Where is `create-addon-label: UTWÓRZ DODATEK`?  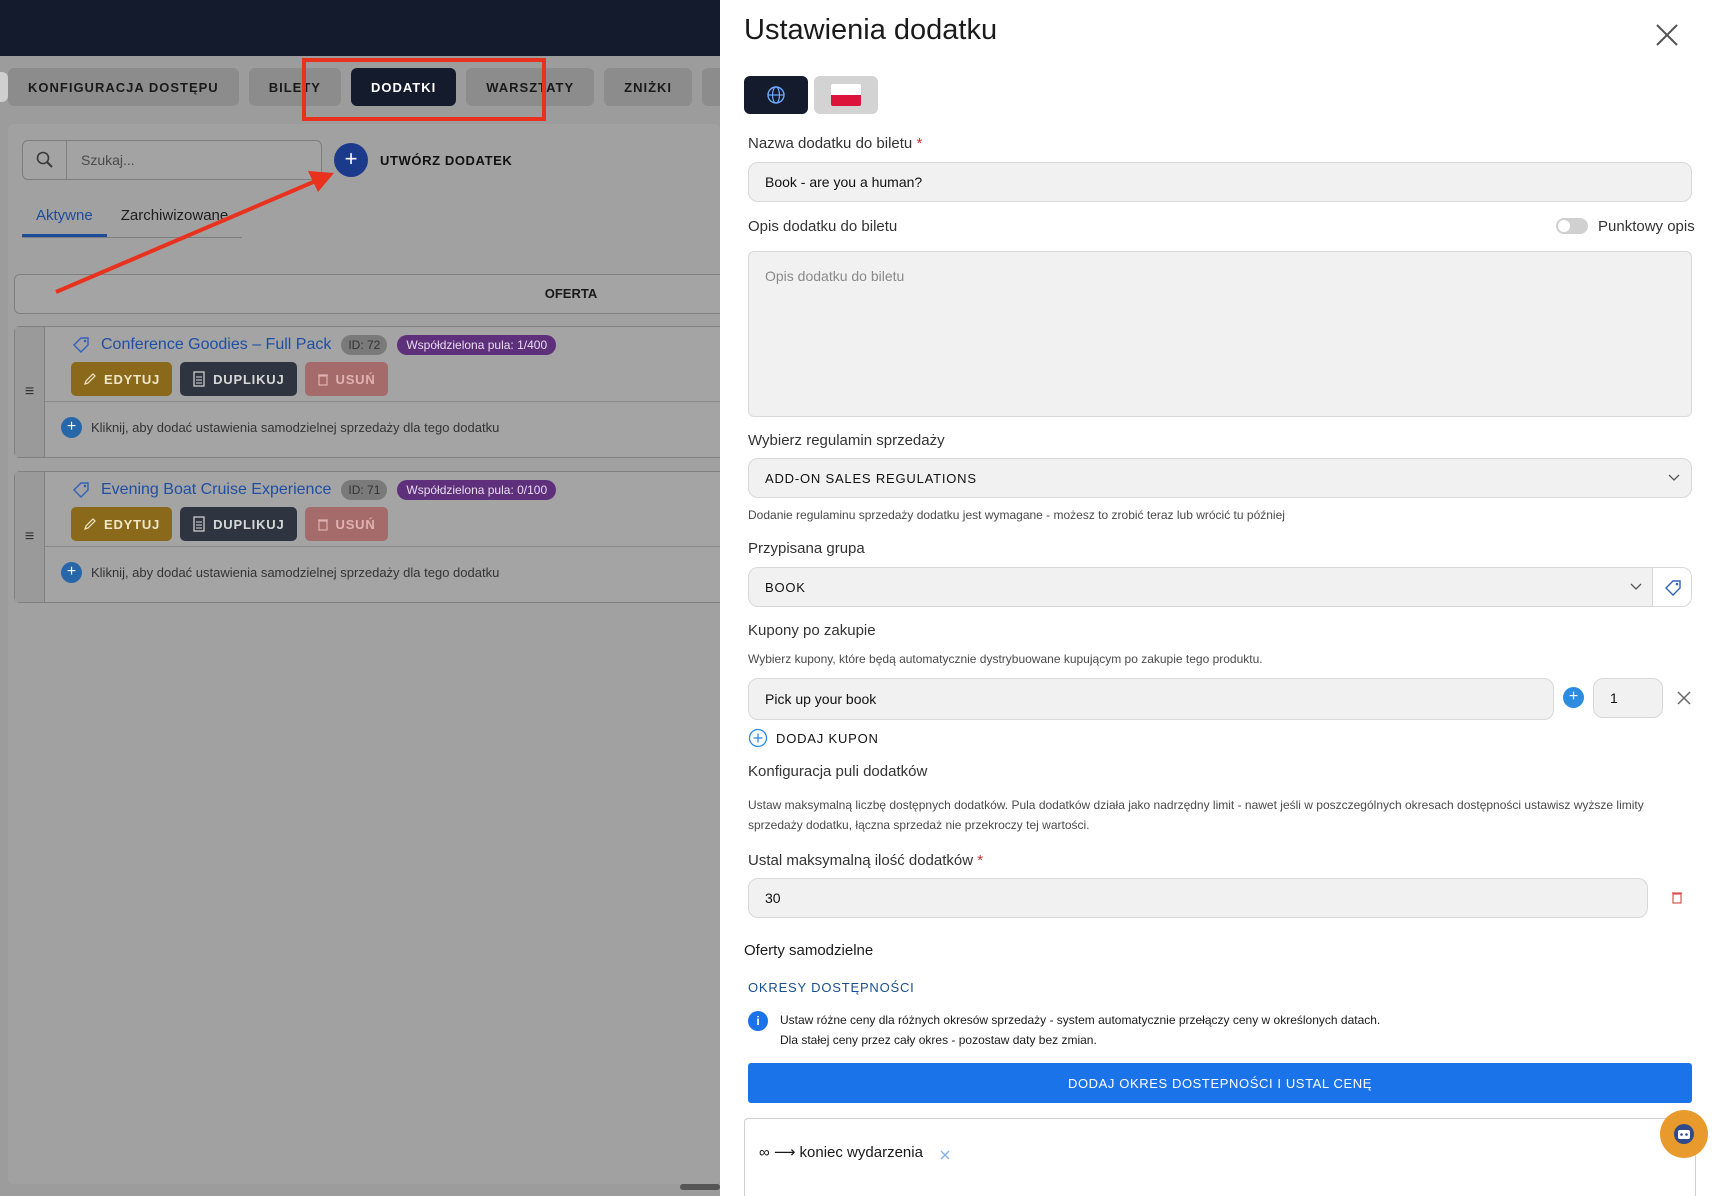 create-addon-label: UTWÓRZ DODATEK is located at coordinates (446, 160).